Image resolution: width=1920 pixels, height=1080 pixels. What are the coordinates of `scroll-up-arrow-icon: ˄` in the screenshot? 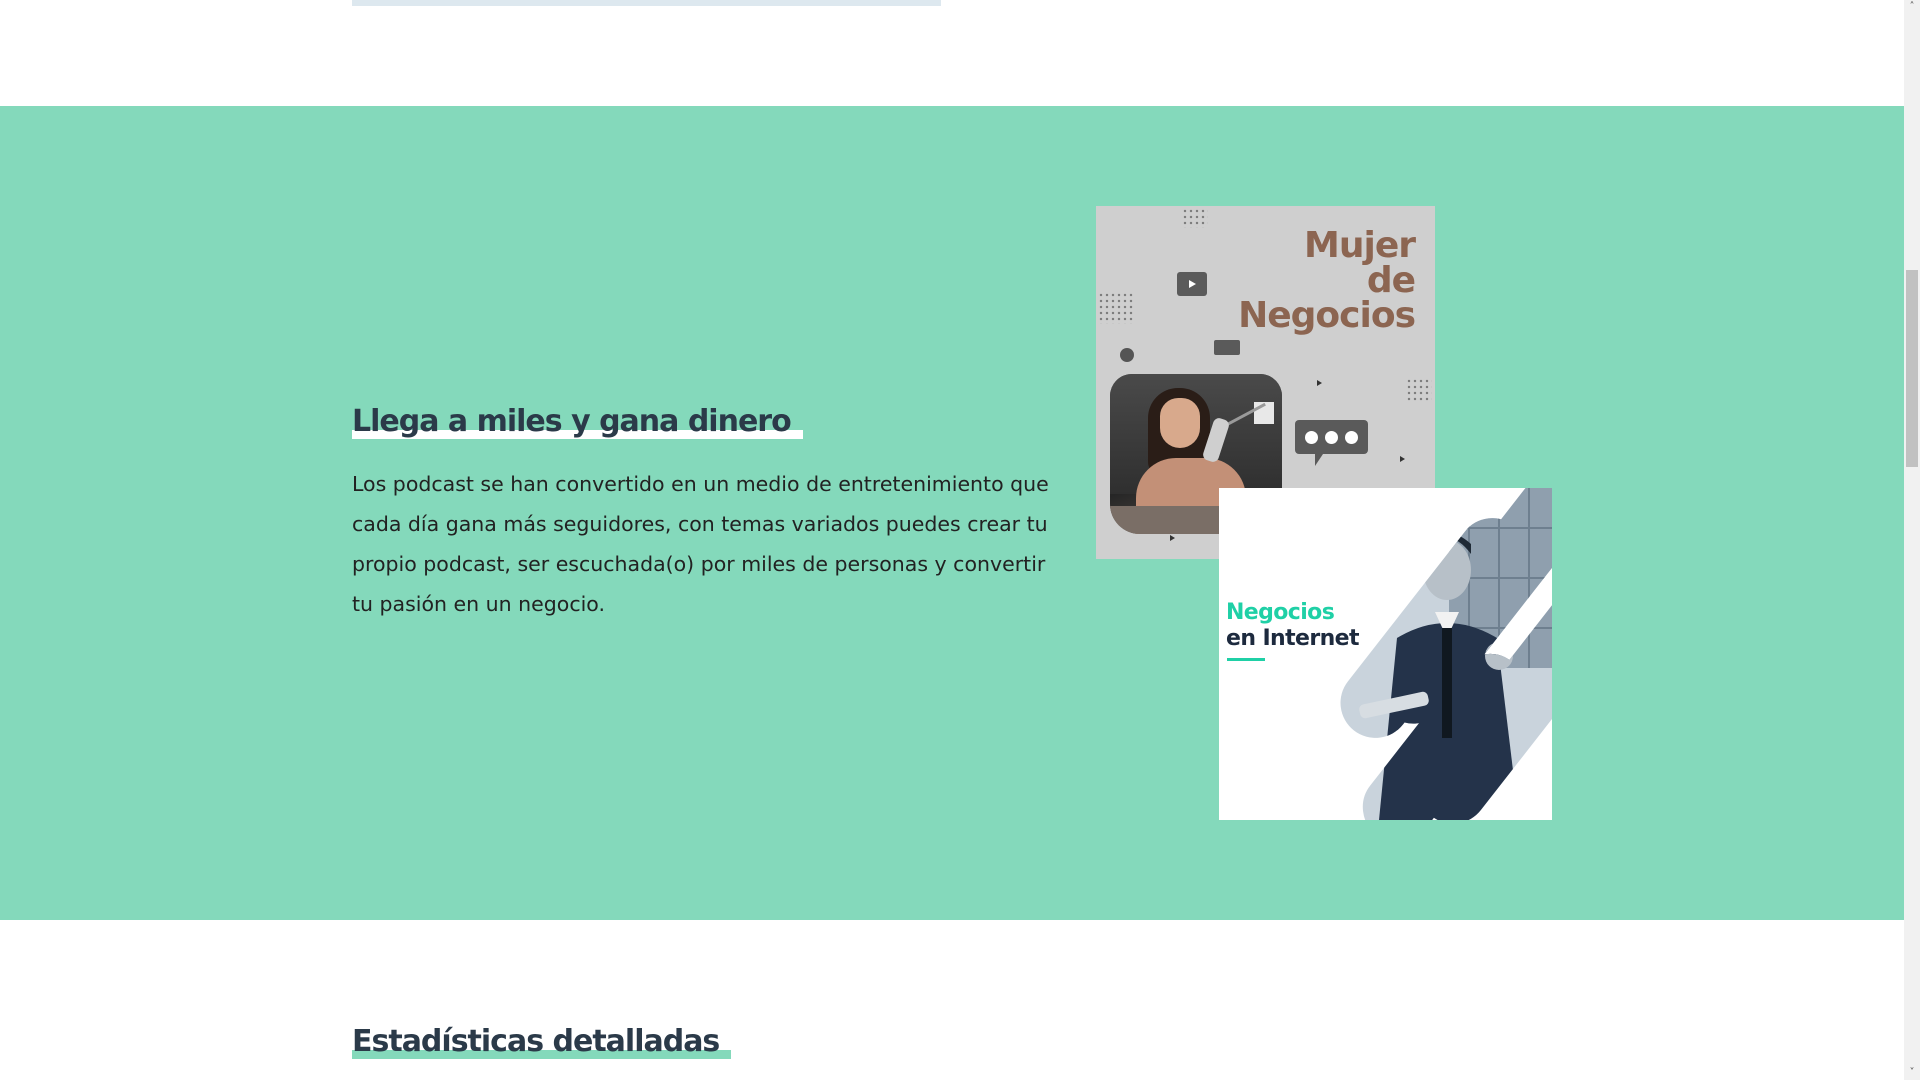 It's located at (1912, 7).